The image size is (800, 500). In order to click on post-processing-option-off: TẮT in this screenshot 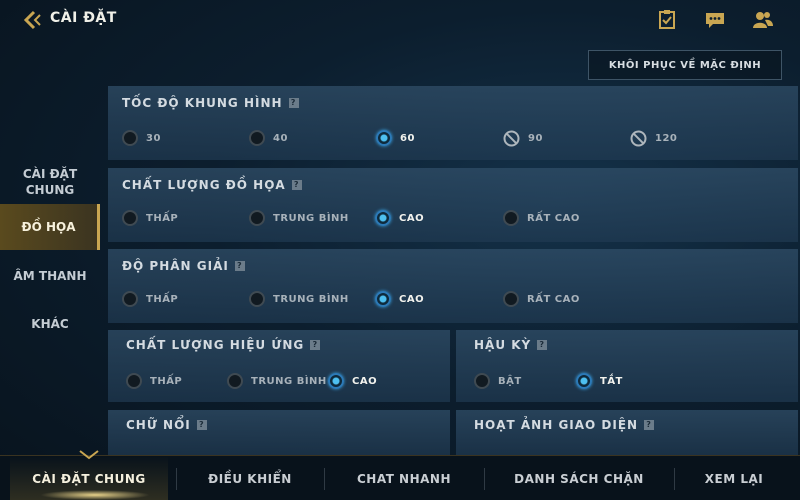, I will do `click(599, 381)`.